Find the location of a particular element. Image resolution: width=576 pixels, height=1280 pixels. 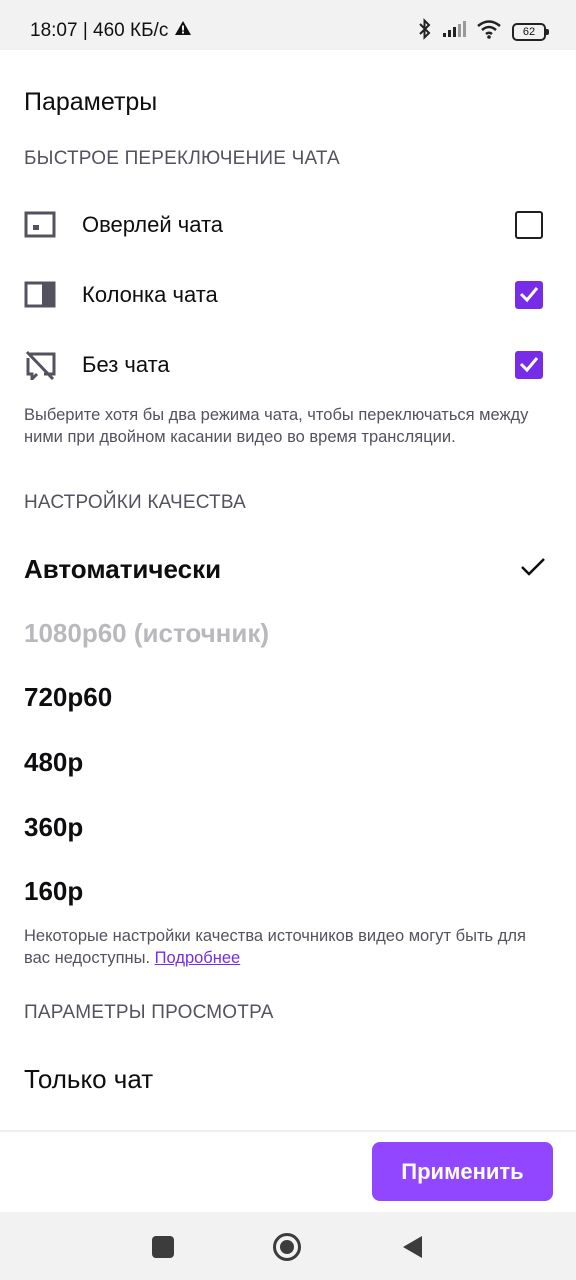

system-nav-bar is located at coordinates (288, 1246).